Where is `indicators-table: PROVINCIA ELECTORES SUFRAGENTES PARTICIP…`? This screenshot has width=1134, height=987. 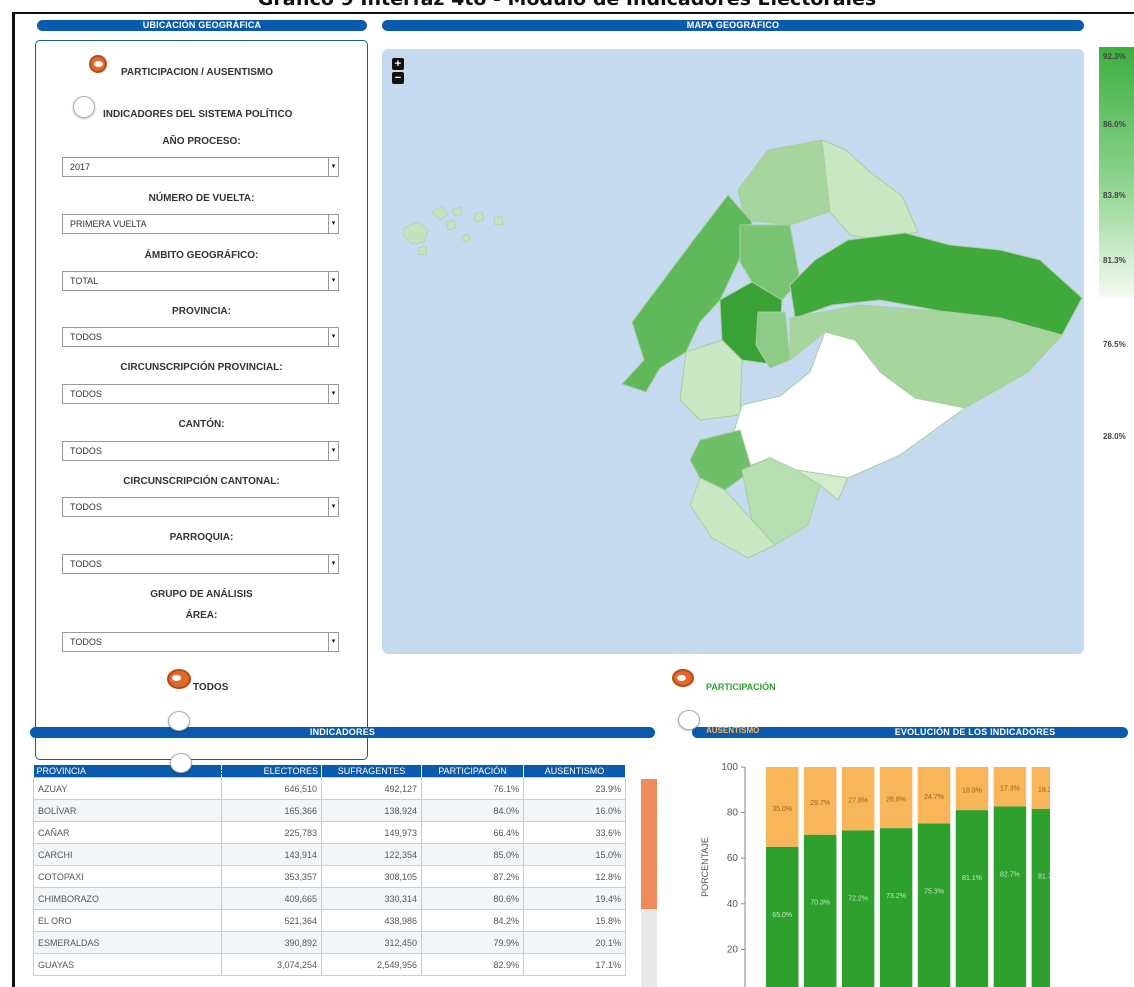 indicators-table: PROVINCIA ELECTORES SUFRAGENTES PARTICIP… is located at coordinates (329, 870).